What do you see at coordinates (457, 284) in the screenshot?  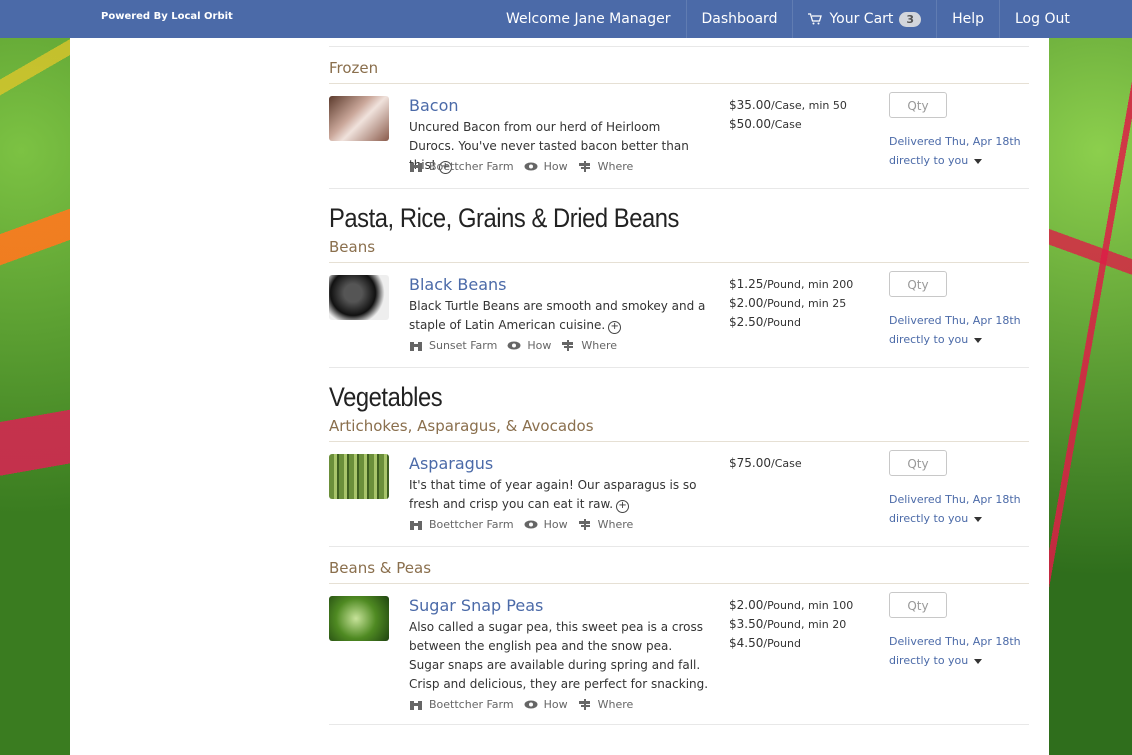 I see `product-name: Black Beans` at bounding box center [457, 284].